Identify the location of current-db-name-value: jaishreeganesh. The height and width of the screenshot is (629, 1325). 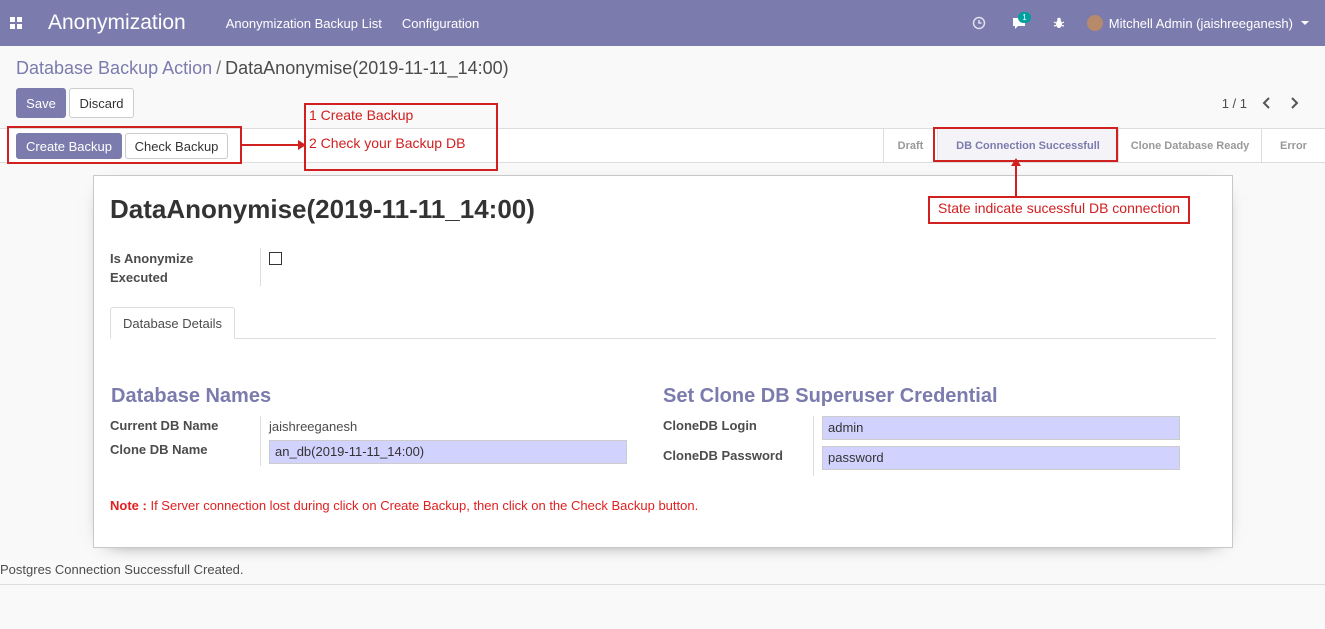
(313, 426).